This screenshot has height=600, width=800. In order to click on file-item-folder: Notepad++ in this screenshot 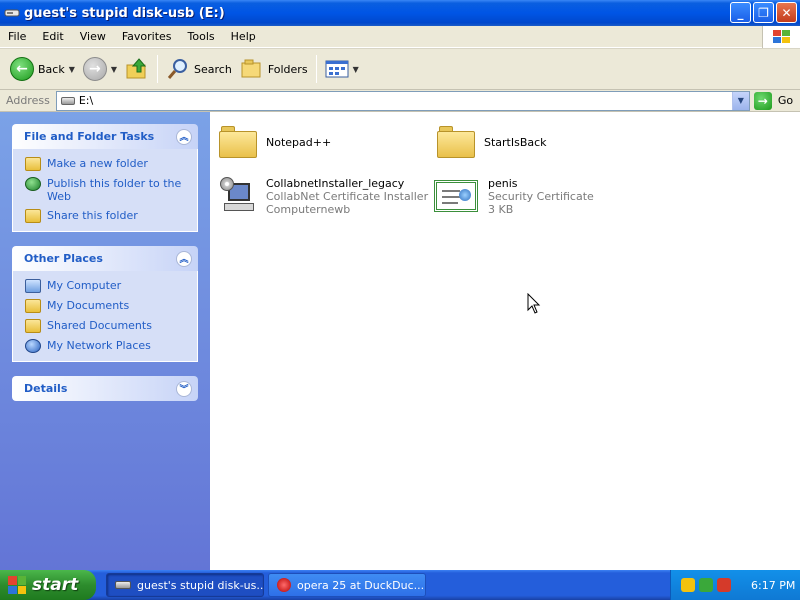, I will do `click(274, 142)`.